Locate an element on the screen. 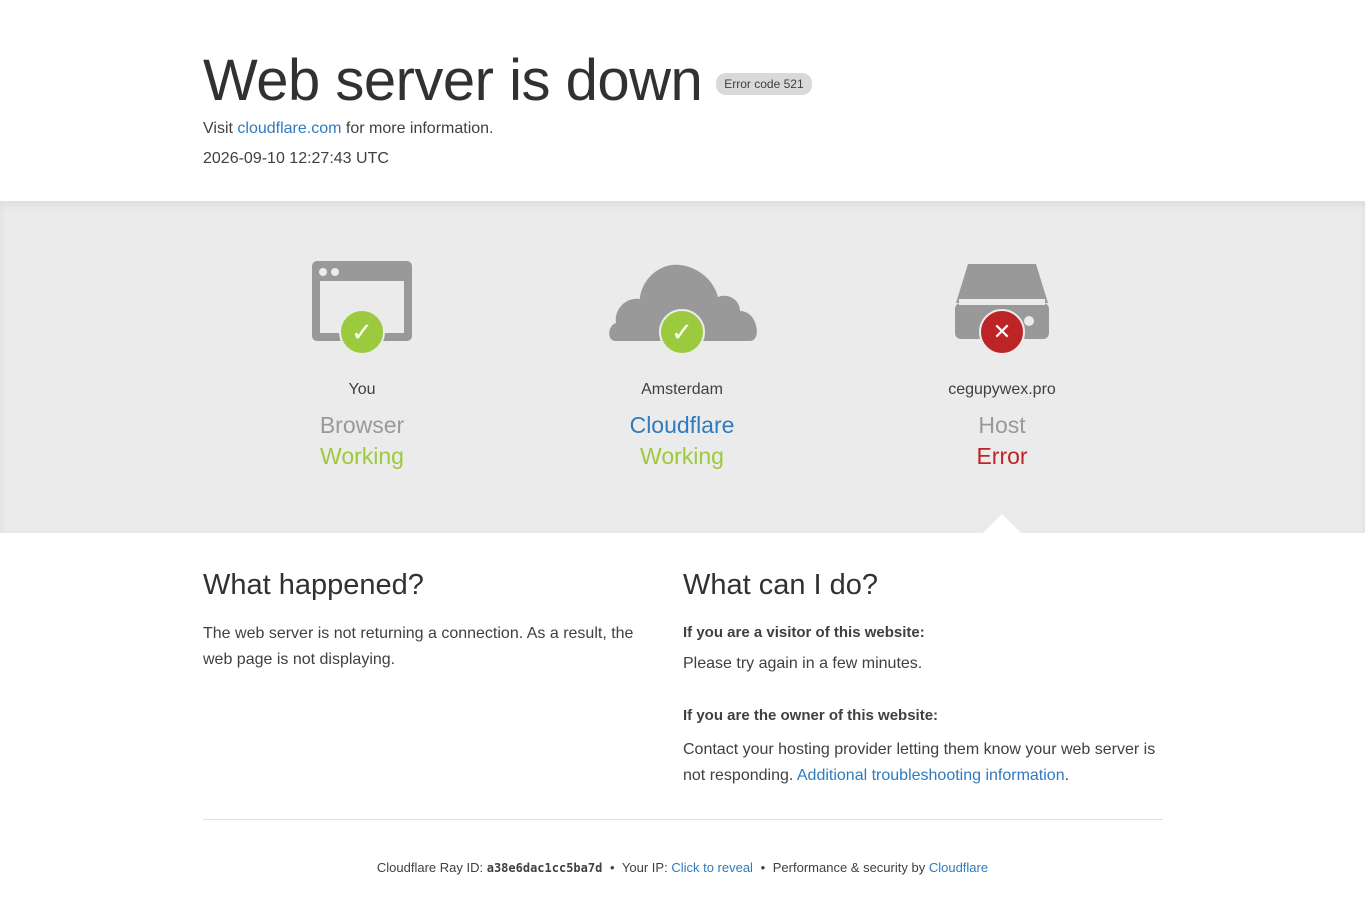 This screenshot has height=900, width=1365. owner-answer-end: . is located at coordinates (1067, 775).